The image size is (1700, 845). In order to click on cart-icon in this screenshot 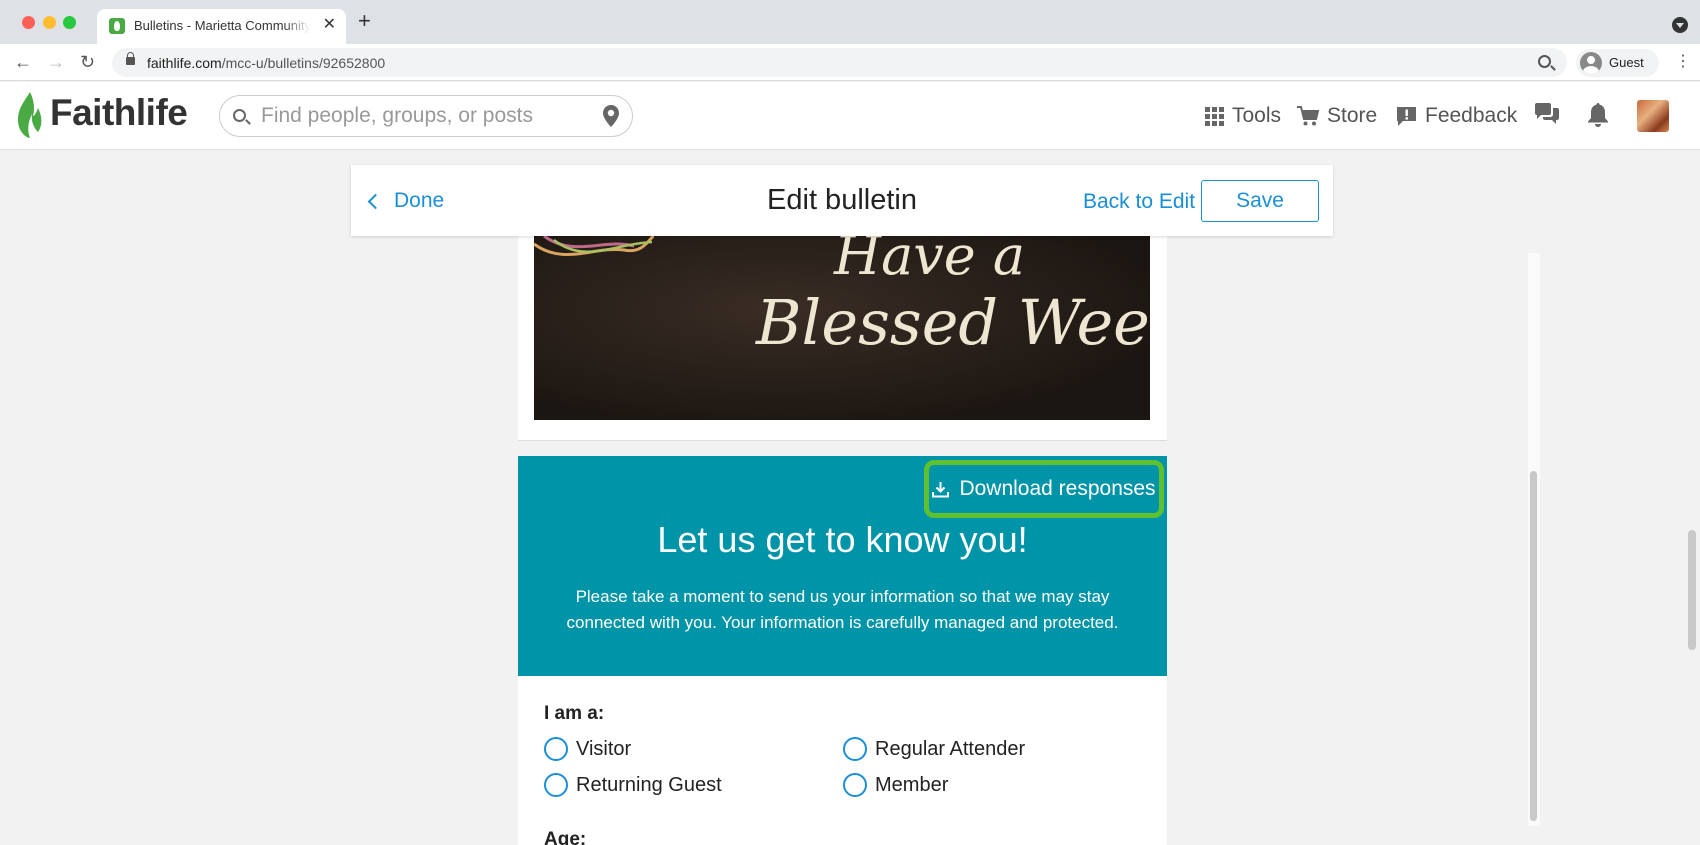, I will do `click(1308, 116)`.